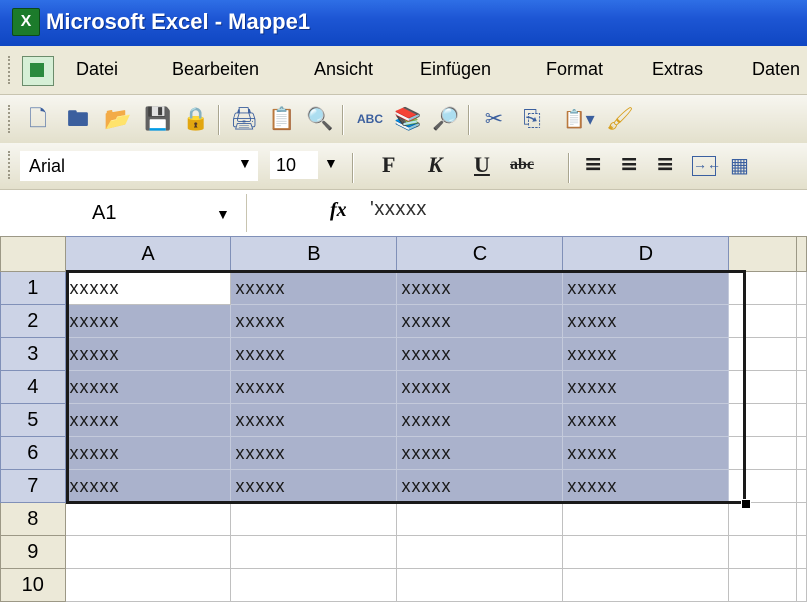  What do you see at coordinates (314, 254) in the screenshot?
I see `column-header-b: B` at bounding box center [314, 254].